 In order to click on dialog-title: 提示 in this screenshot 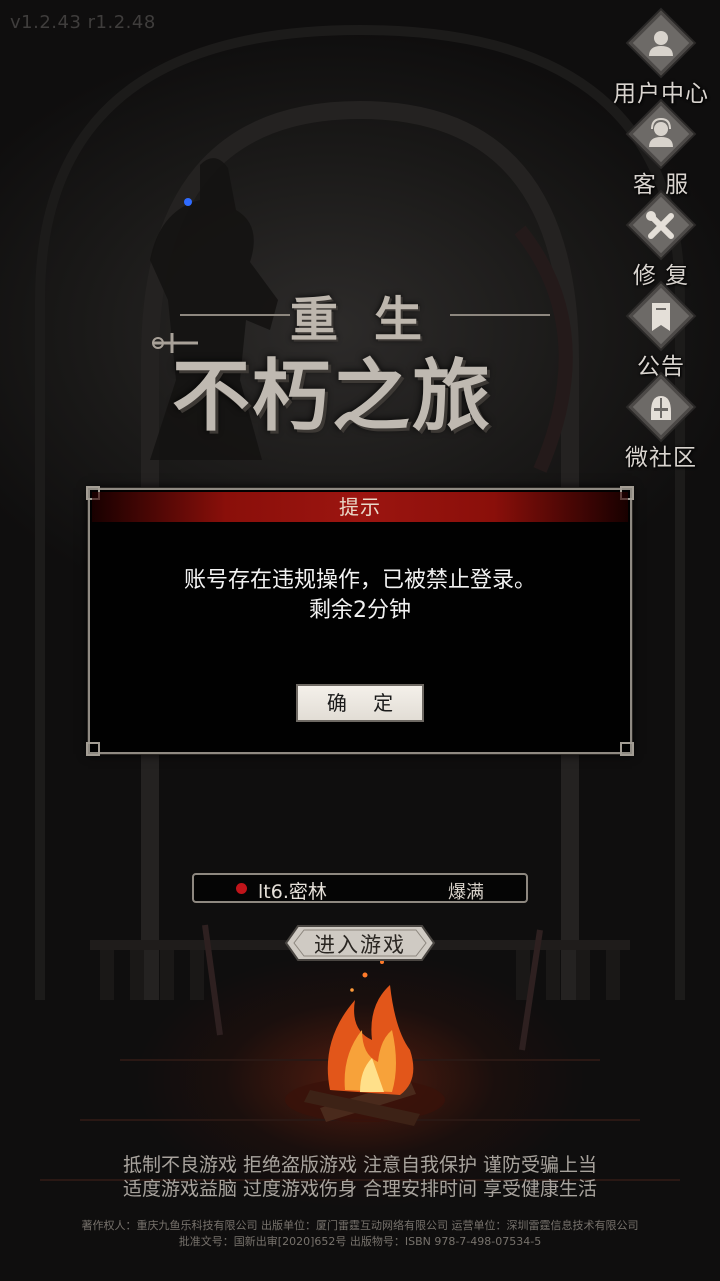, I will do `click(360, 507)`.